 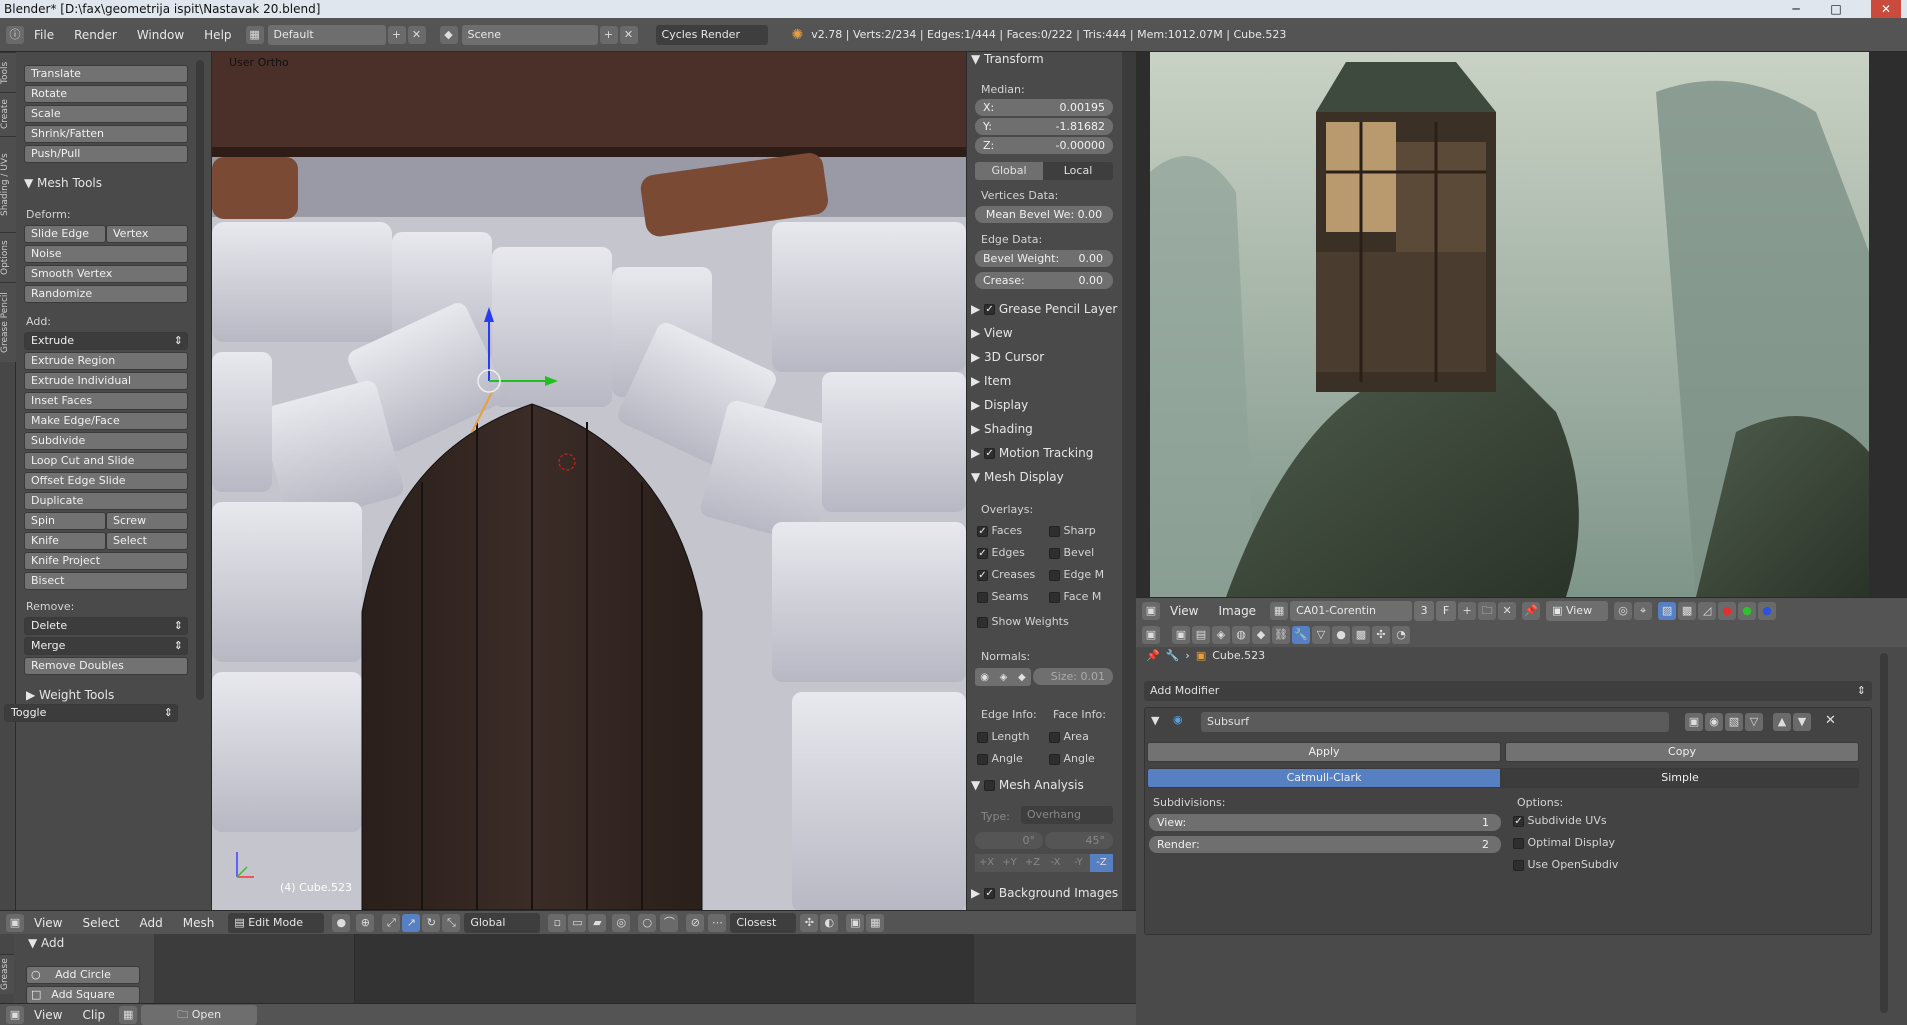 What do you see at coordinates (1487, 610) in the screenshot?
I see `open-image-icon: 🗀` at bounding box center [1487, 610].